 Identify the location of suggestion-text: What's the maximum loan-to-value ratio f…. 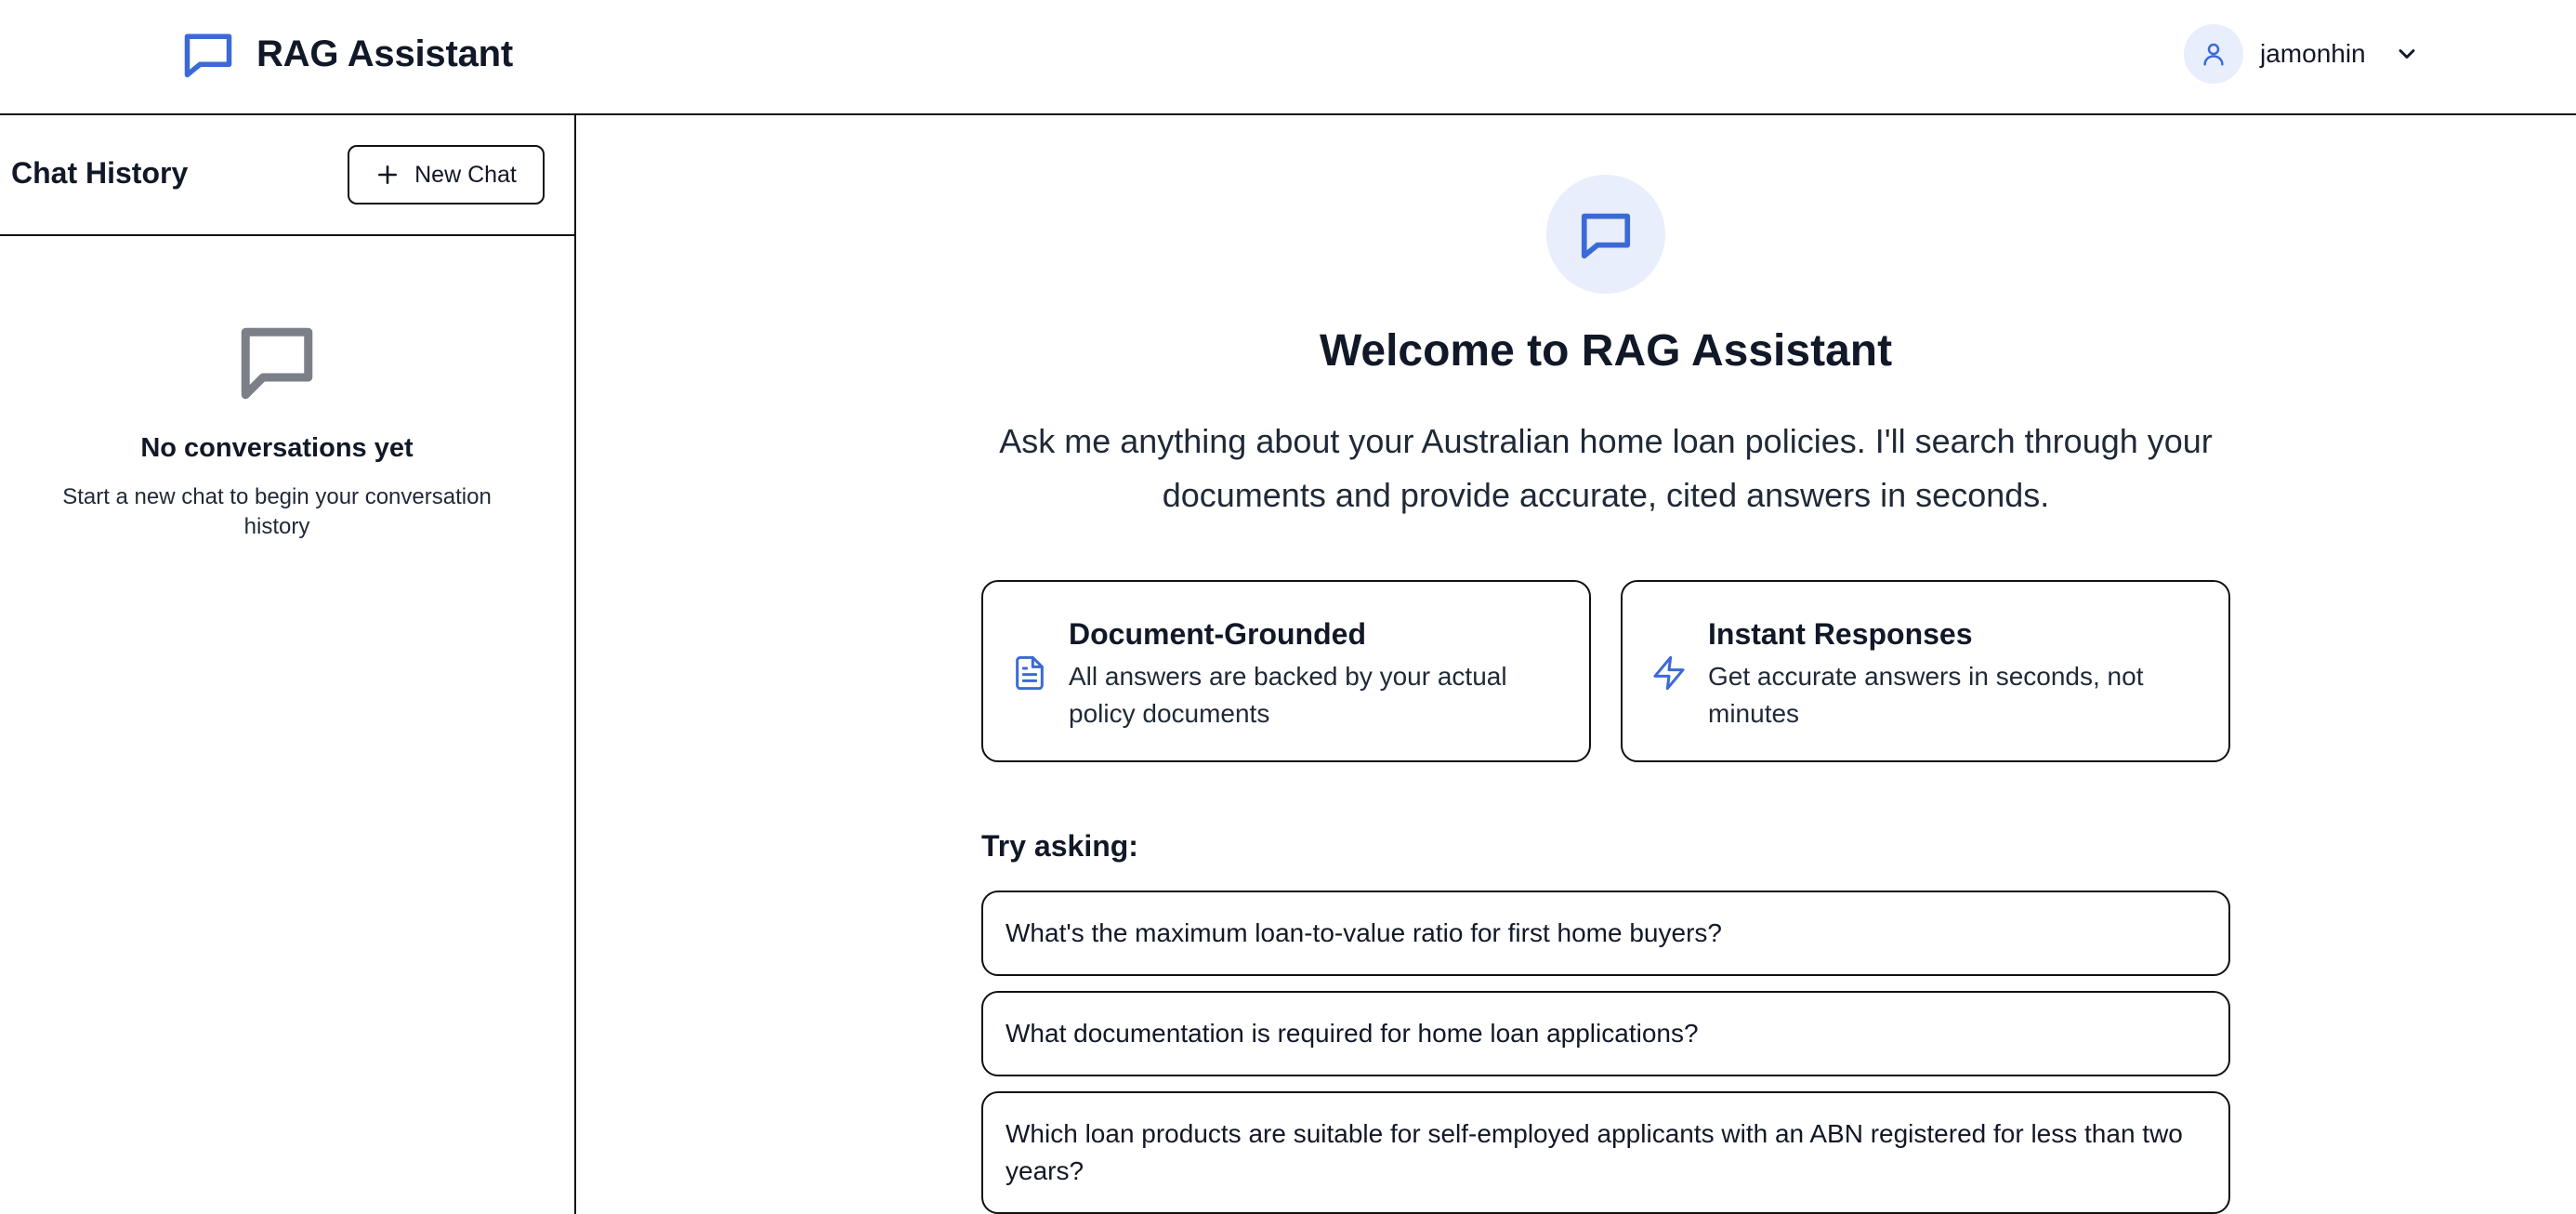
(1363, 932).